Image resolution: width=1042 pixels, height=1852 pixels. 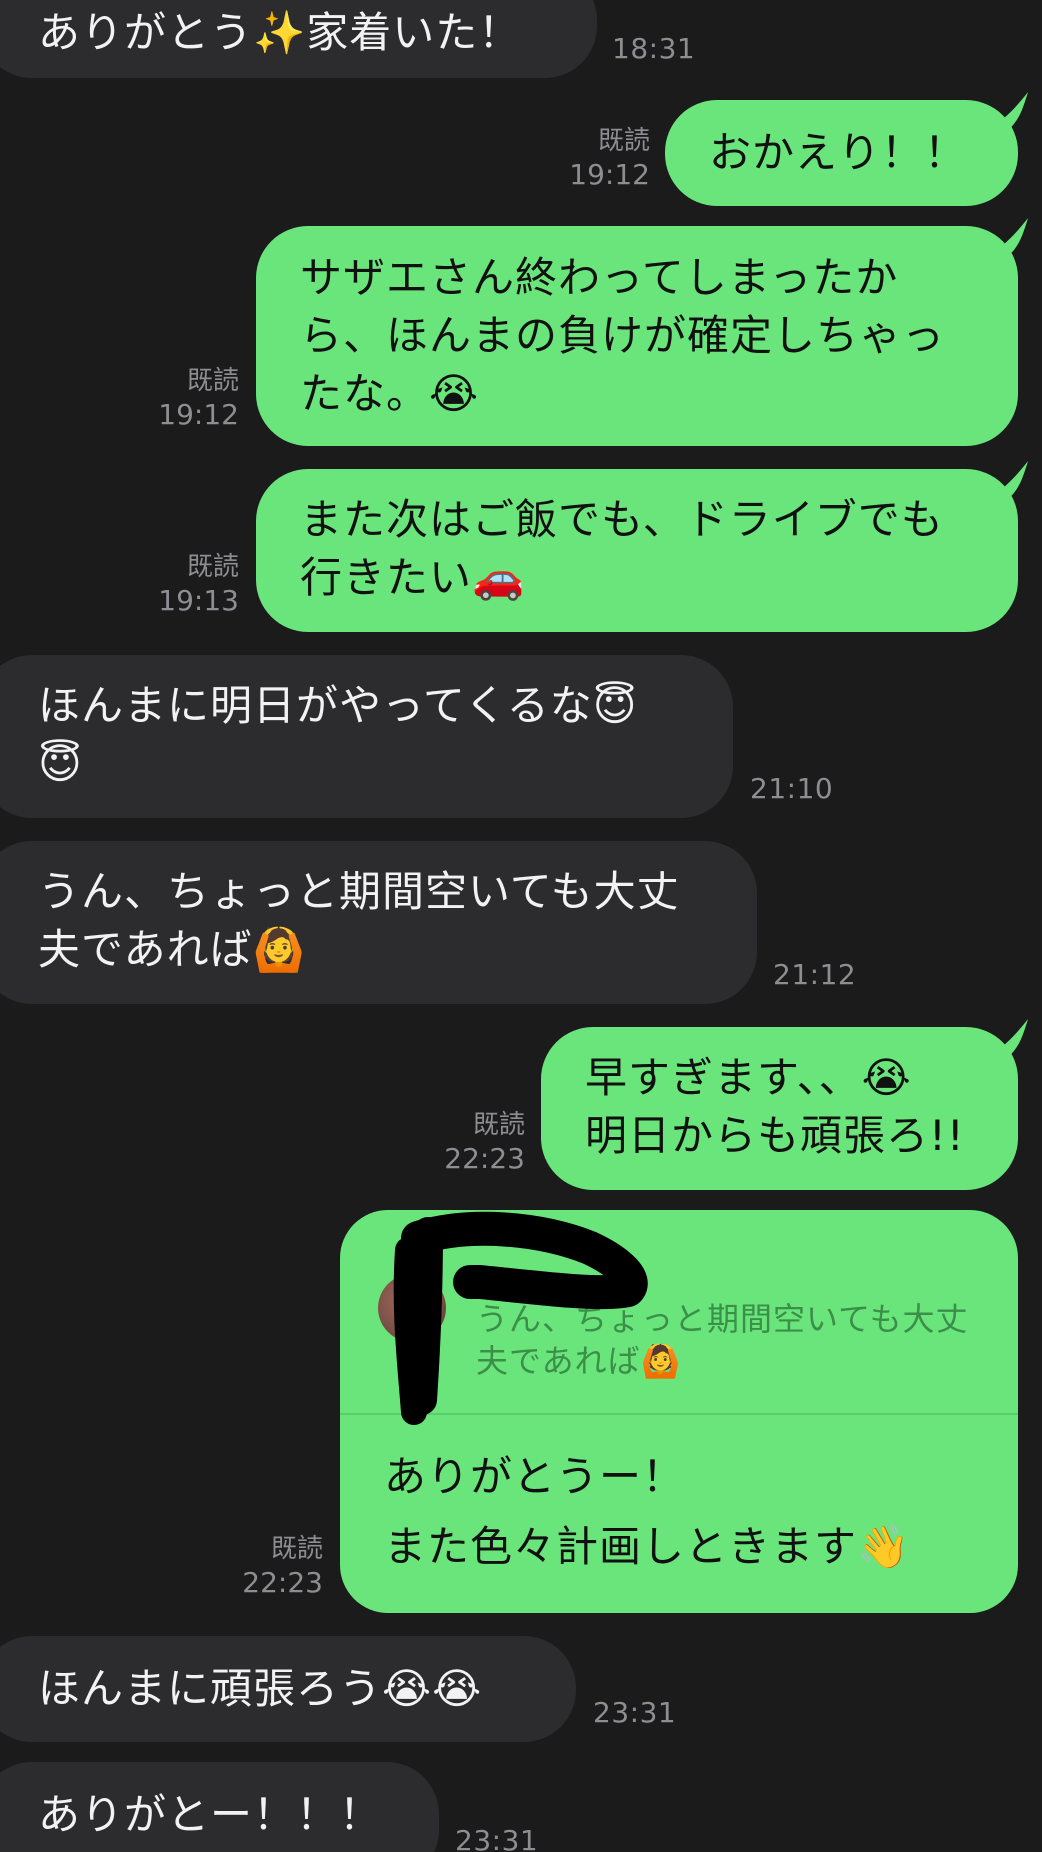 What do you see at coordinates (815, 974) in the screenshot?
I see `message-timestamp: 21:12` at bounding box center [815, 974].